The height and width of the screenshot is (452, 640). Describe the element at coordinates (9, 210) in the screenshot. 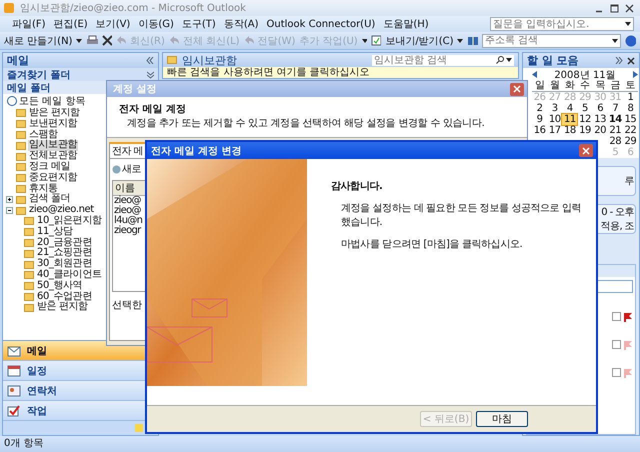

I see `collapse-icon` at that location.